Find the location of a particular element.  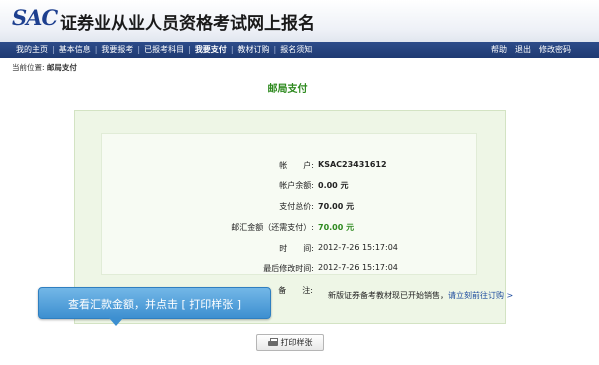

header: SAC 证券业从业人员资格考试网上报名 is located at coordinates (299, 21).